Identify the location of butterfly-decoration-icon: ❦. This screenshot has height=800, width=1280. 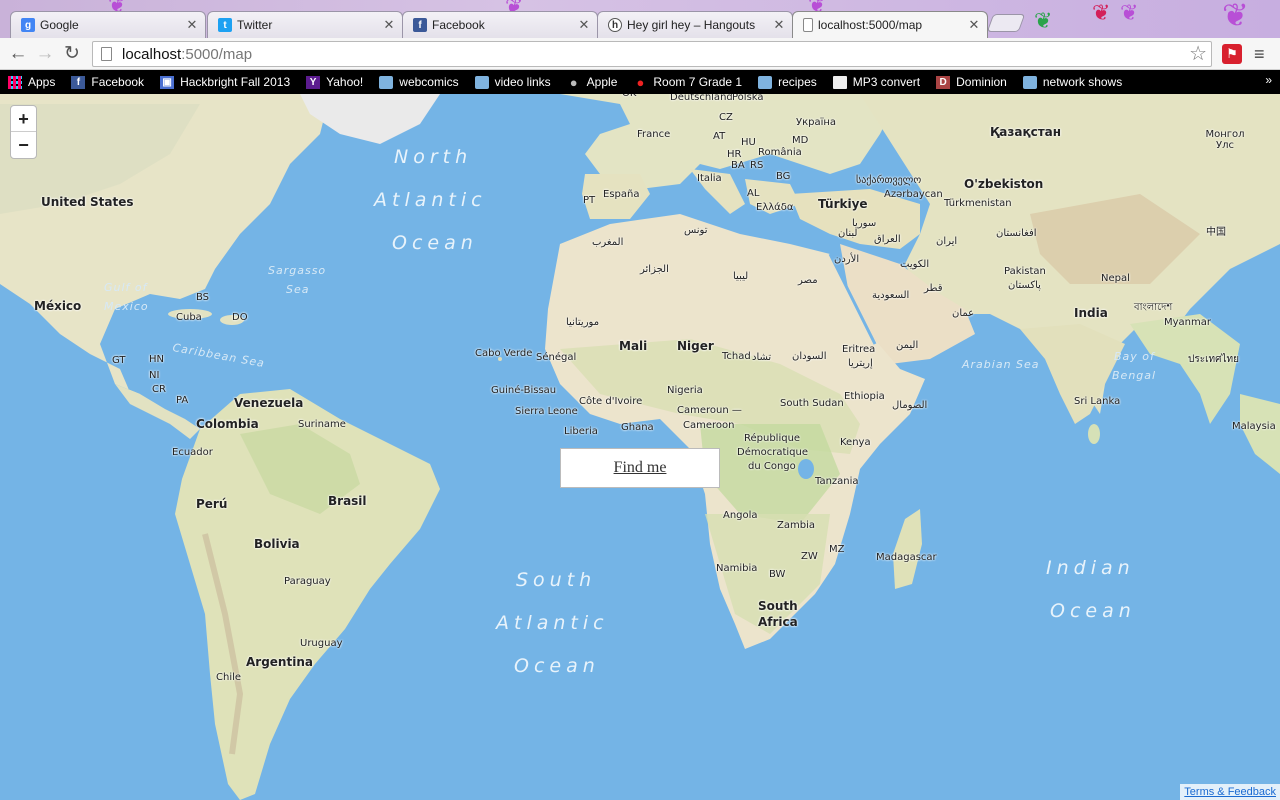
(1235, 16).